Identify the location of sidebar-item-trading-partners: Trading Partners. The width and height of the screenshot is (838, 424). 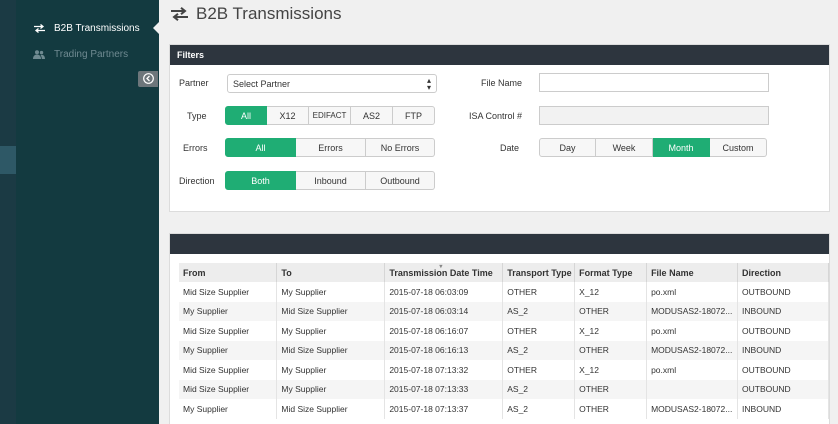
(87, 54).